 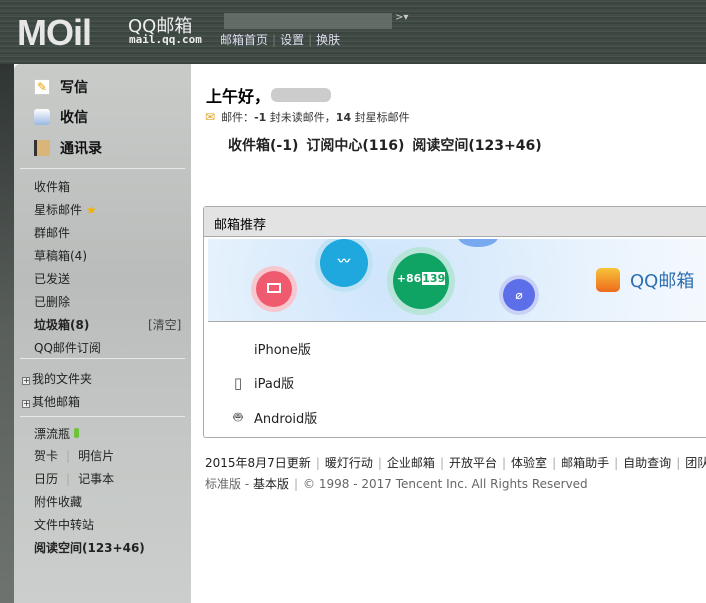 What do you see at coordinates (52, 301) in the screenshot?
I see `folder-deleted: 已删除` at bounding box center [52, 301].